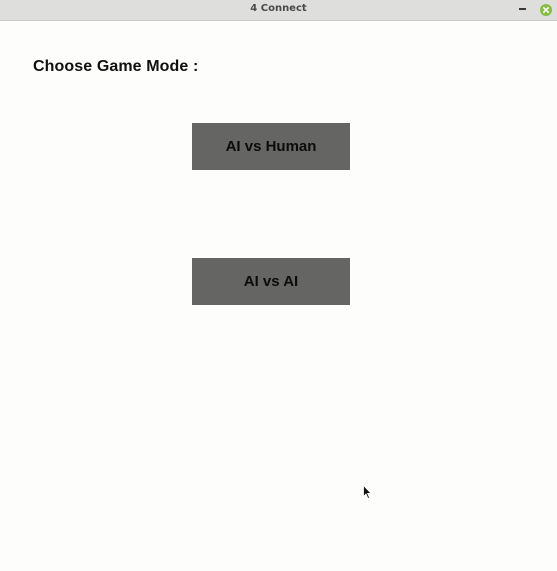 This screenshot has width=557, height=571. I want to click on minimize-button, so click(523, 9).